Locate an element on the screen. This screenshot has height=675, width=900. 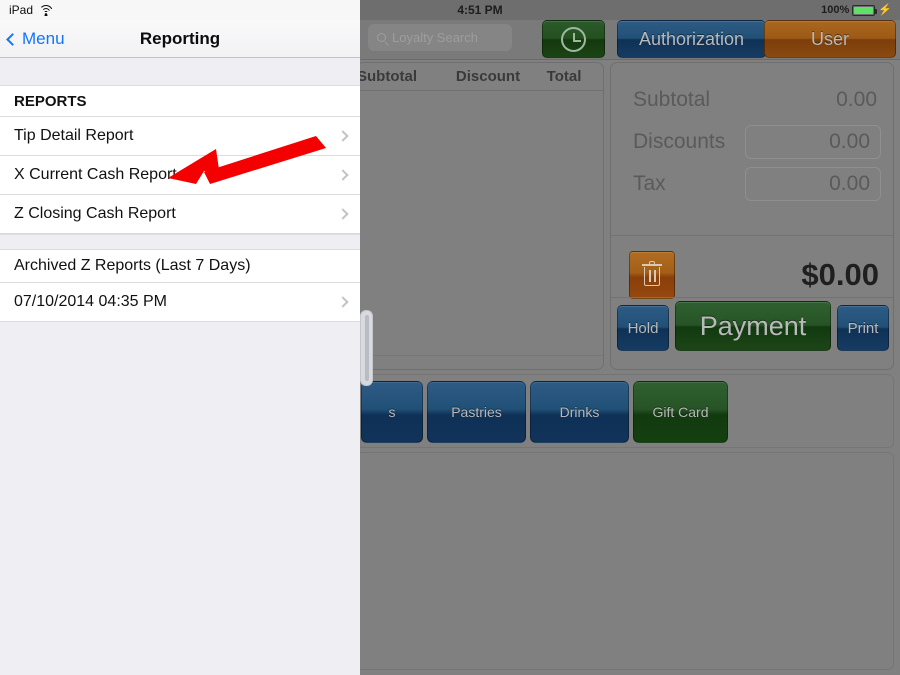
battery-full-icon is located at coordinates (865, 10).